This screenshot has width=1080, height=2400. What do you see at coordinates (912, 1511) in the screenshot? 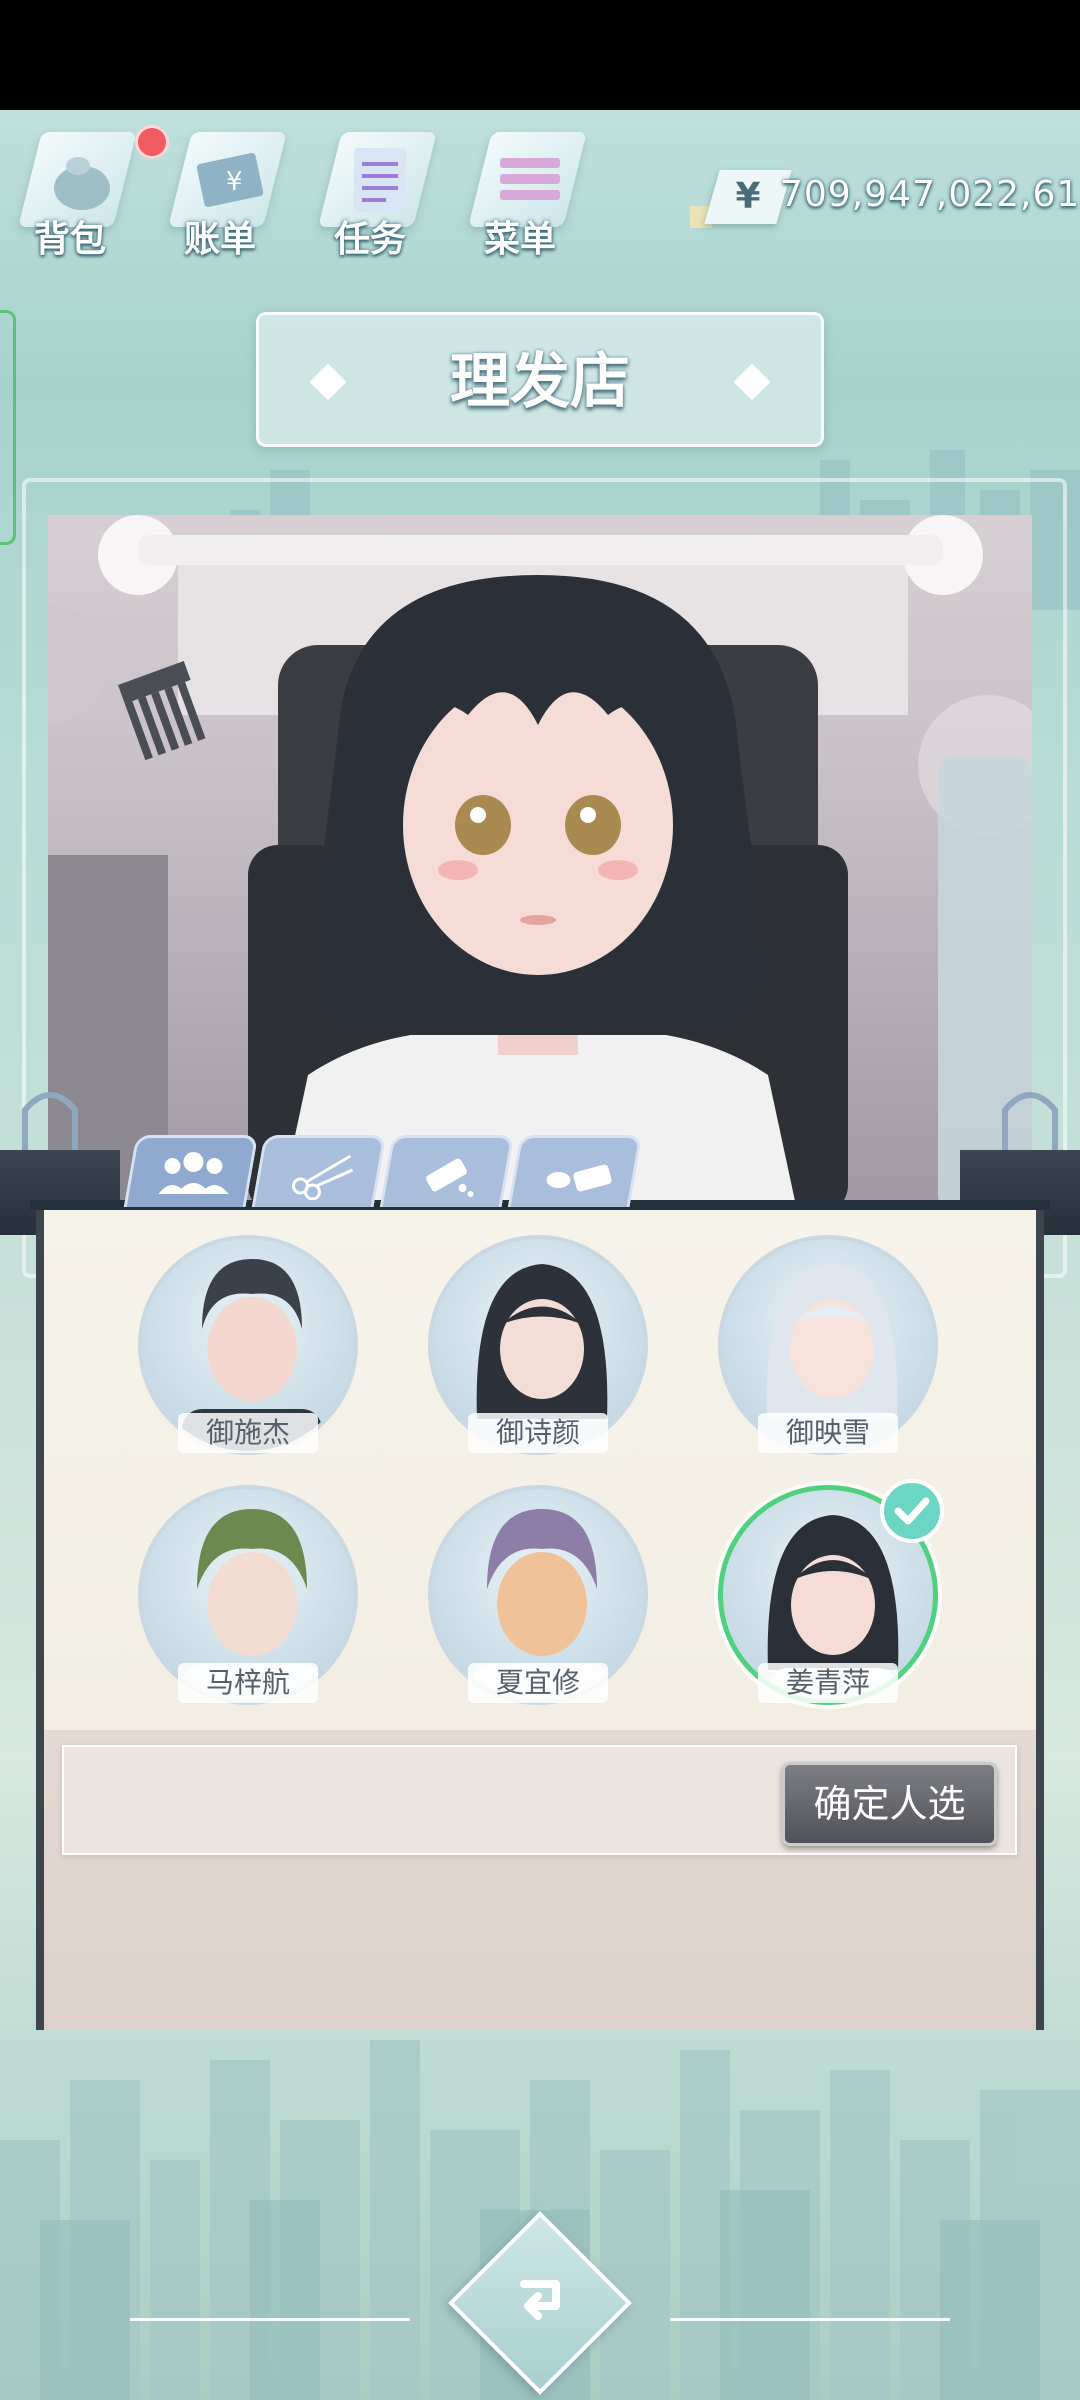
I see `selected-check-icon` at bounding box center [912, 1511].